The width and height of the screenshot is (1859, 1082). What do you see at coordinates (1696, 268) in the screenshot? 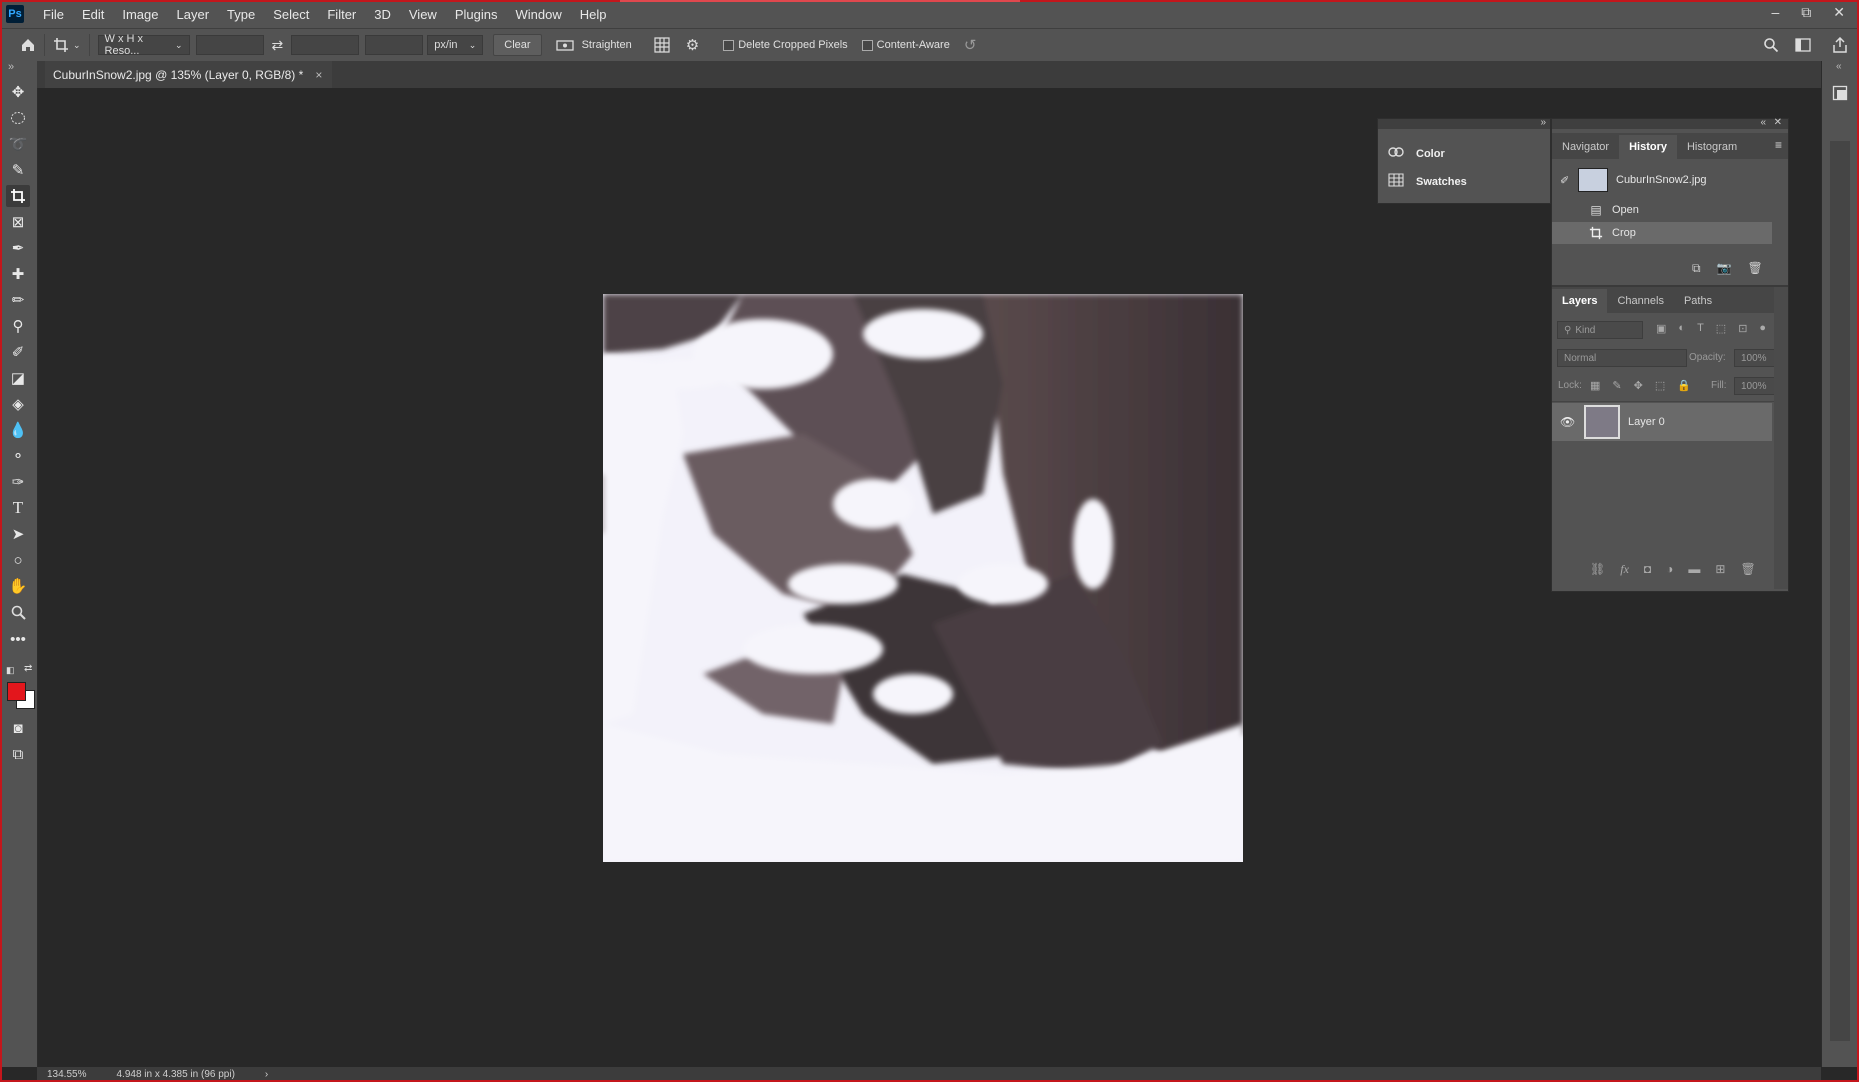
I see `new-document-from-state-icon: ⧉` at bounding box center [1696, 268].